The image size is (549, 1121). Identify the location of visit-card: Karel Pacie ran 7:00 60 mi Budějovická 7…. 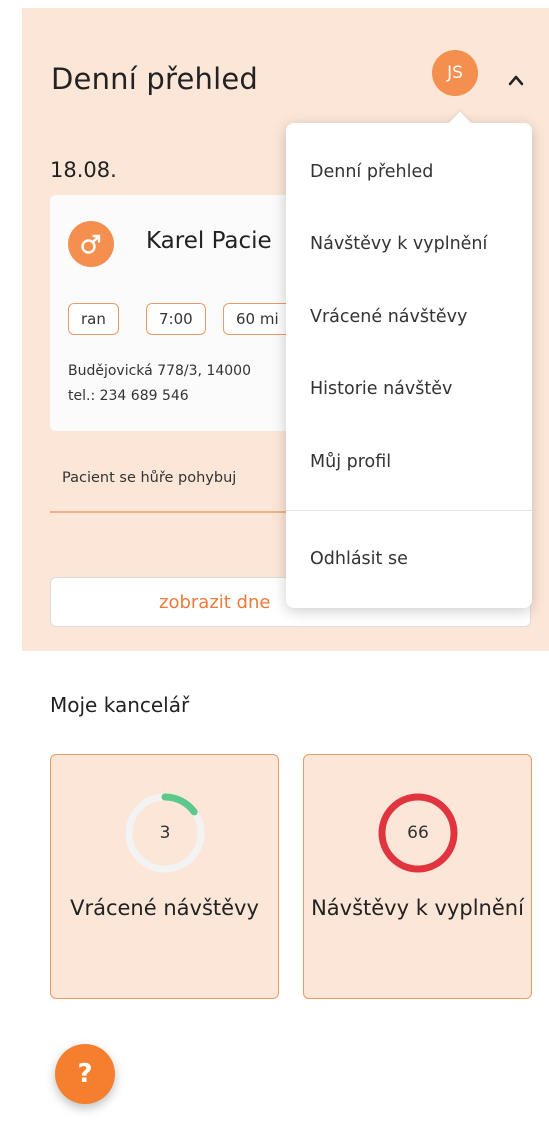
(180, 313).